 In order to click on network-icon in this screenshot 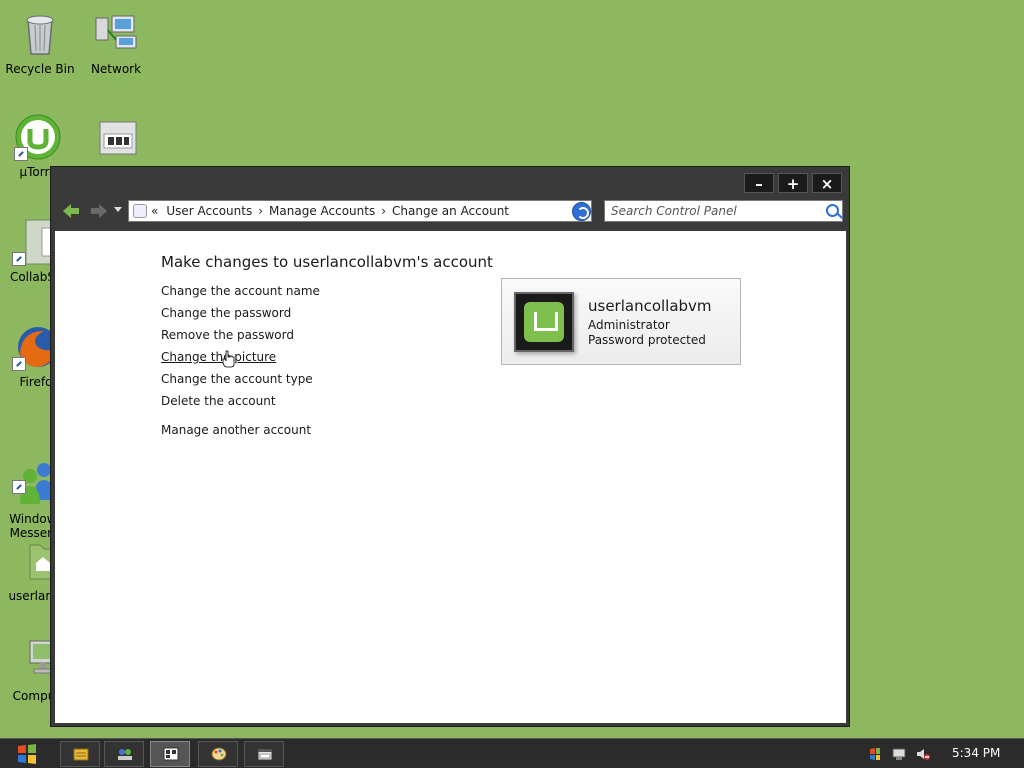, I will do `click(116, 34)`.